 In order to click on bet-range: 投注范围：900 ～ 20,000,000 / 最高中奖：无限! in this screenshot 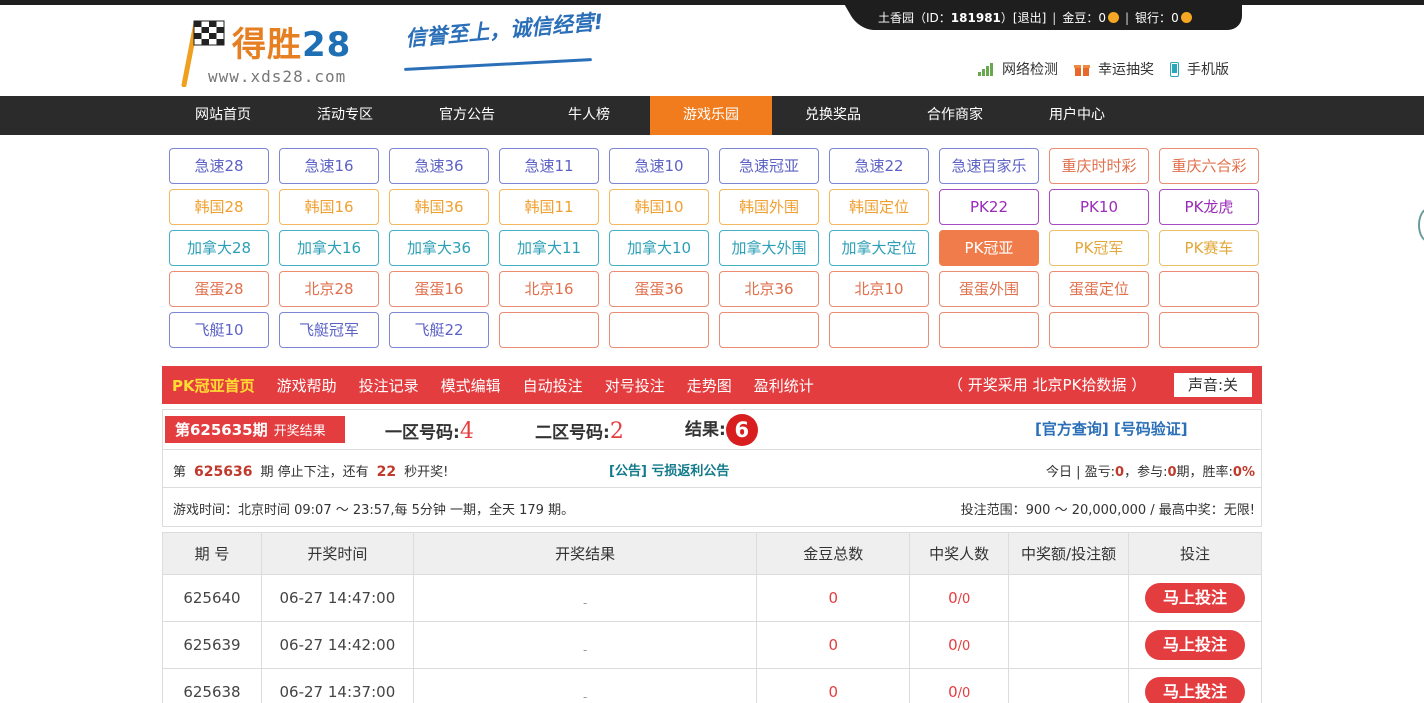, I will do `click(1107, 510)`.